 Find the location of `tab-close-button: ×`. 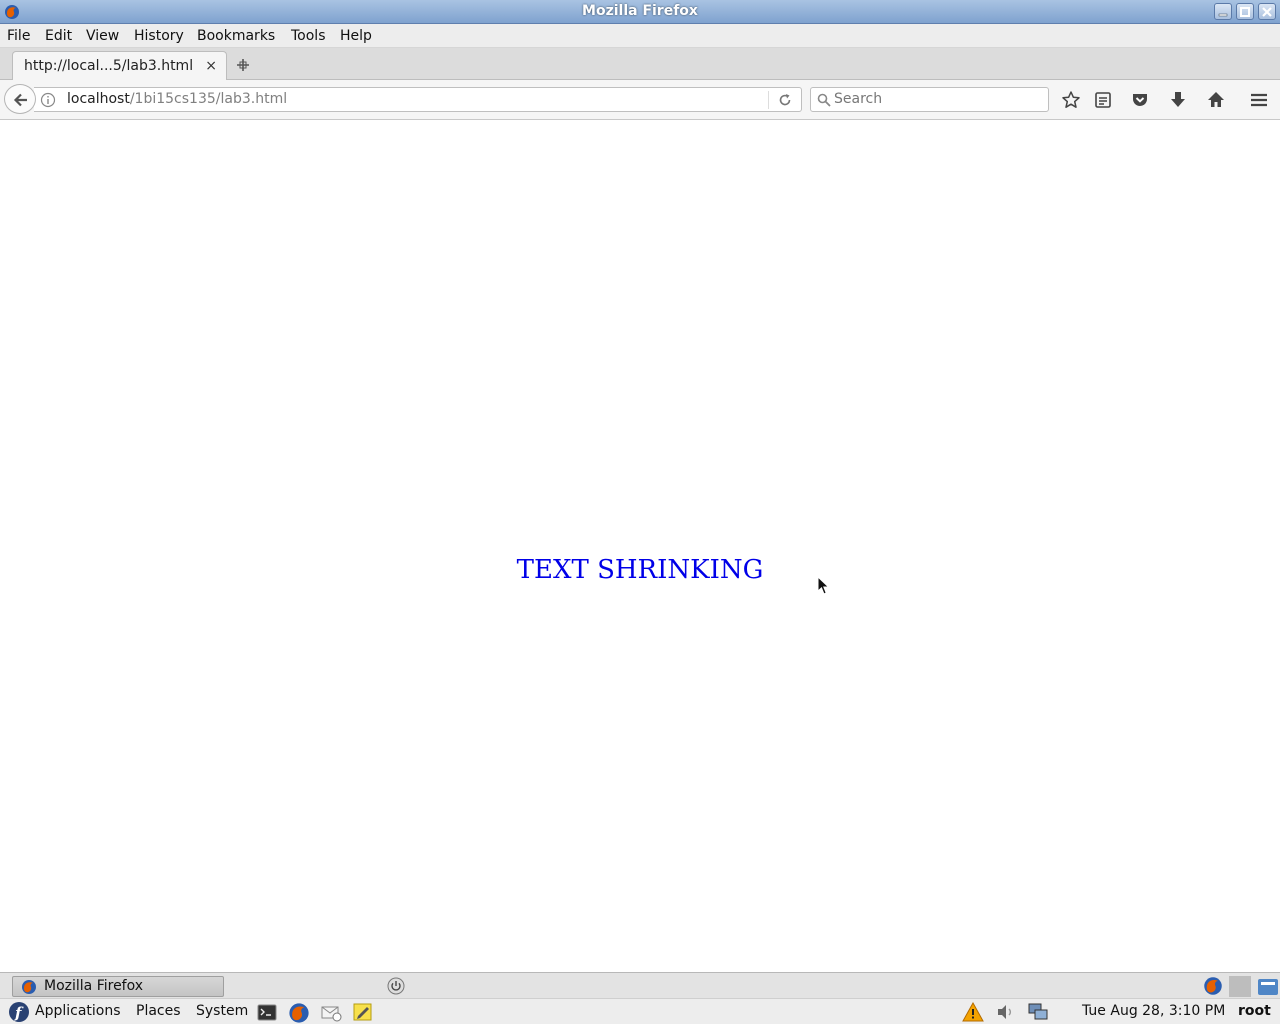

tab-close-button: × is located at coordinates (211, 66).